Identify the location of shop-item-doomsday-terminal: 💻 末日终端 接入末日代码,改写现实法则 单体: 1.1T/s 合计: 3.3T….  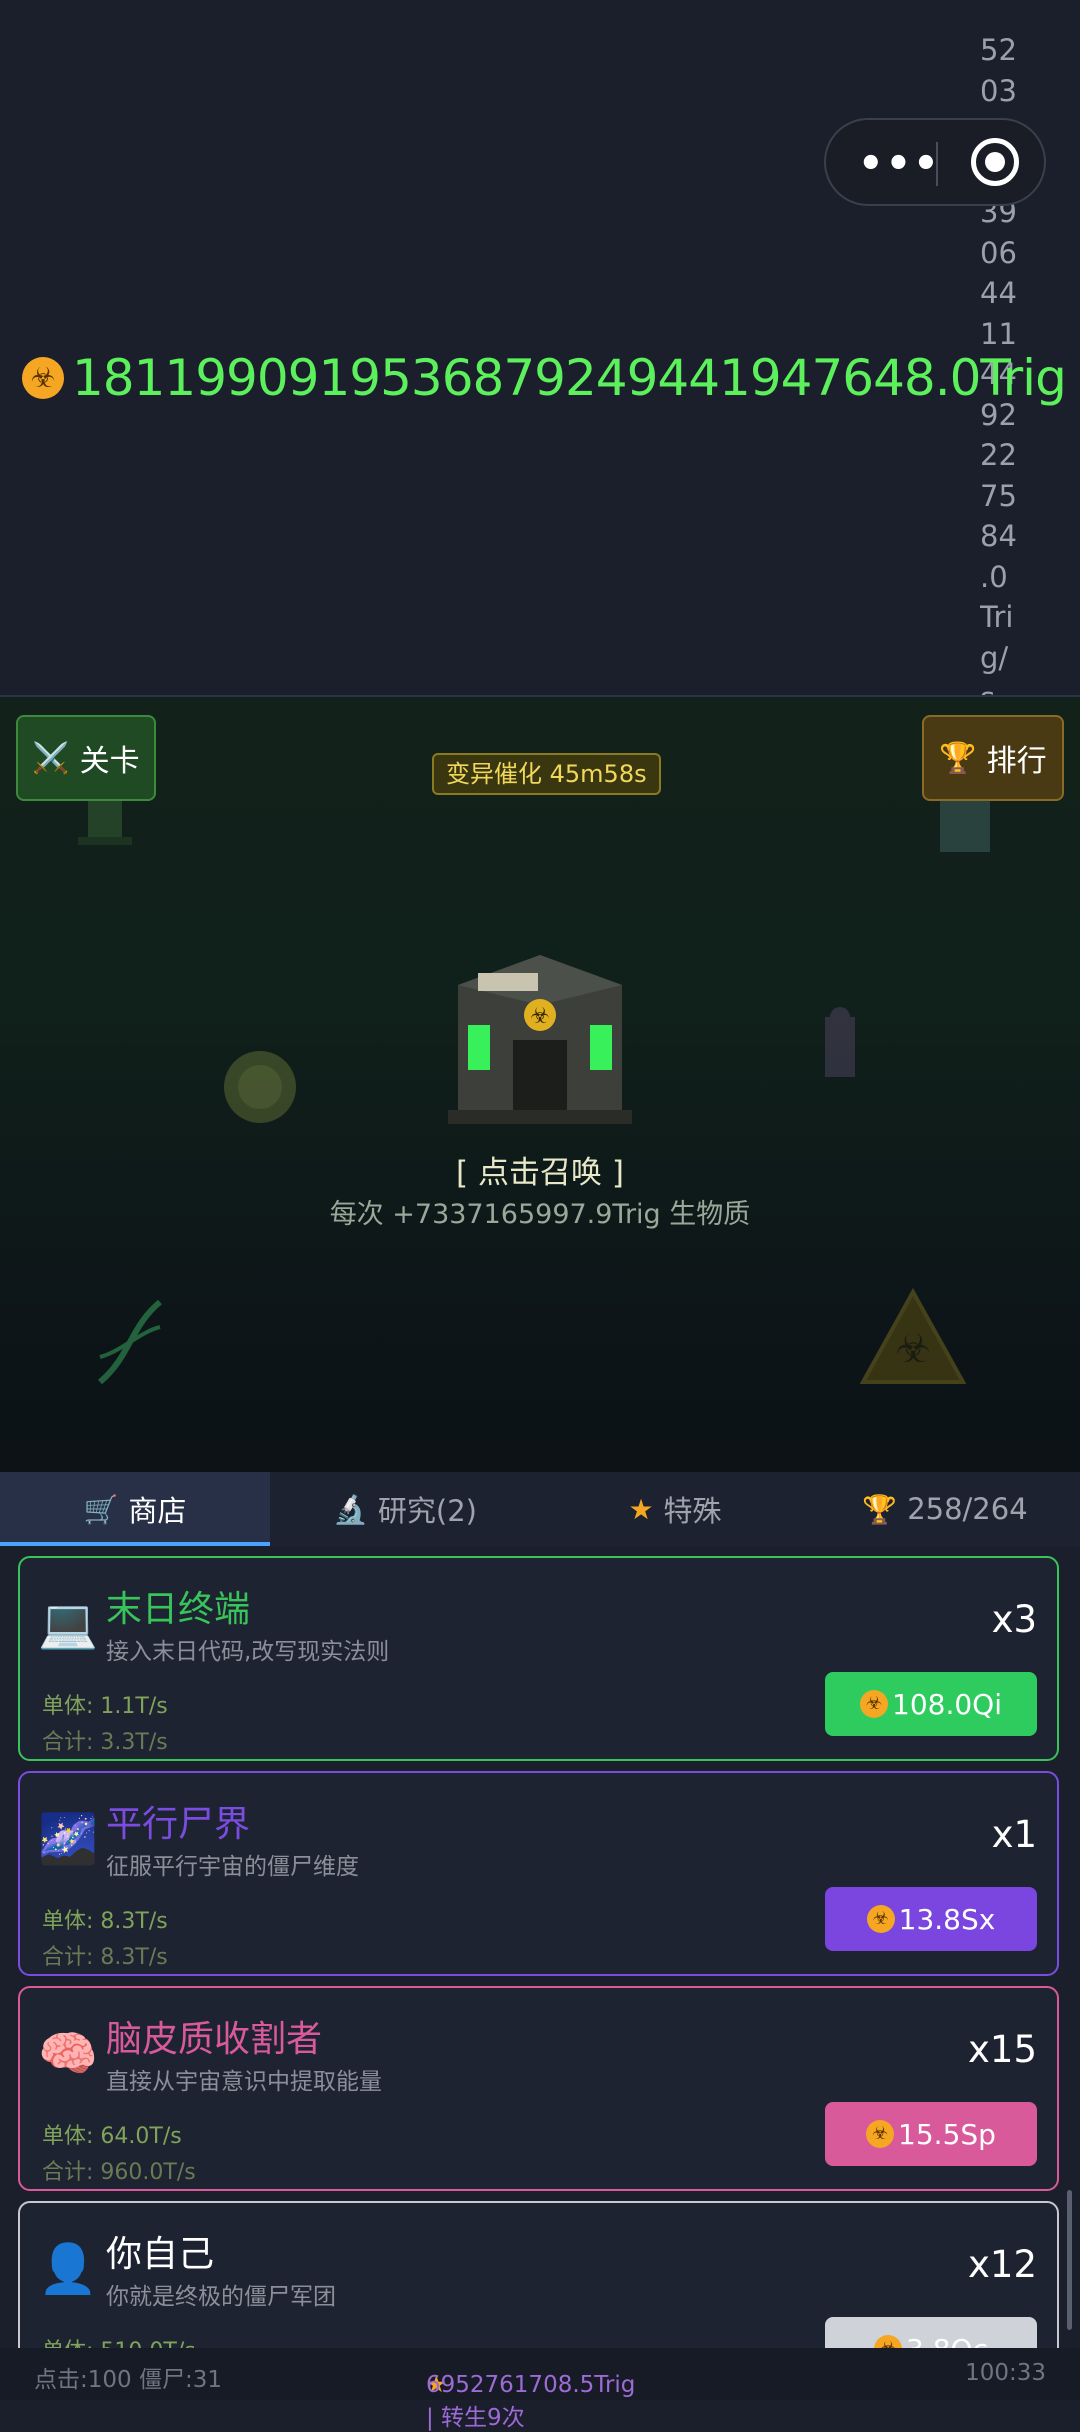
(538, 1658).